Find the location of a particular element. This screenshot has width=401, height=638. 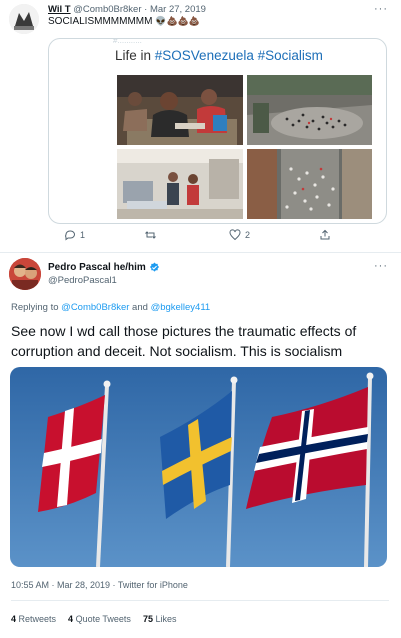

tweet-actions: 1 2 is located at coordinates (218, 238).